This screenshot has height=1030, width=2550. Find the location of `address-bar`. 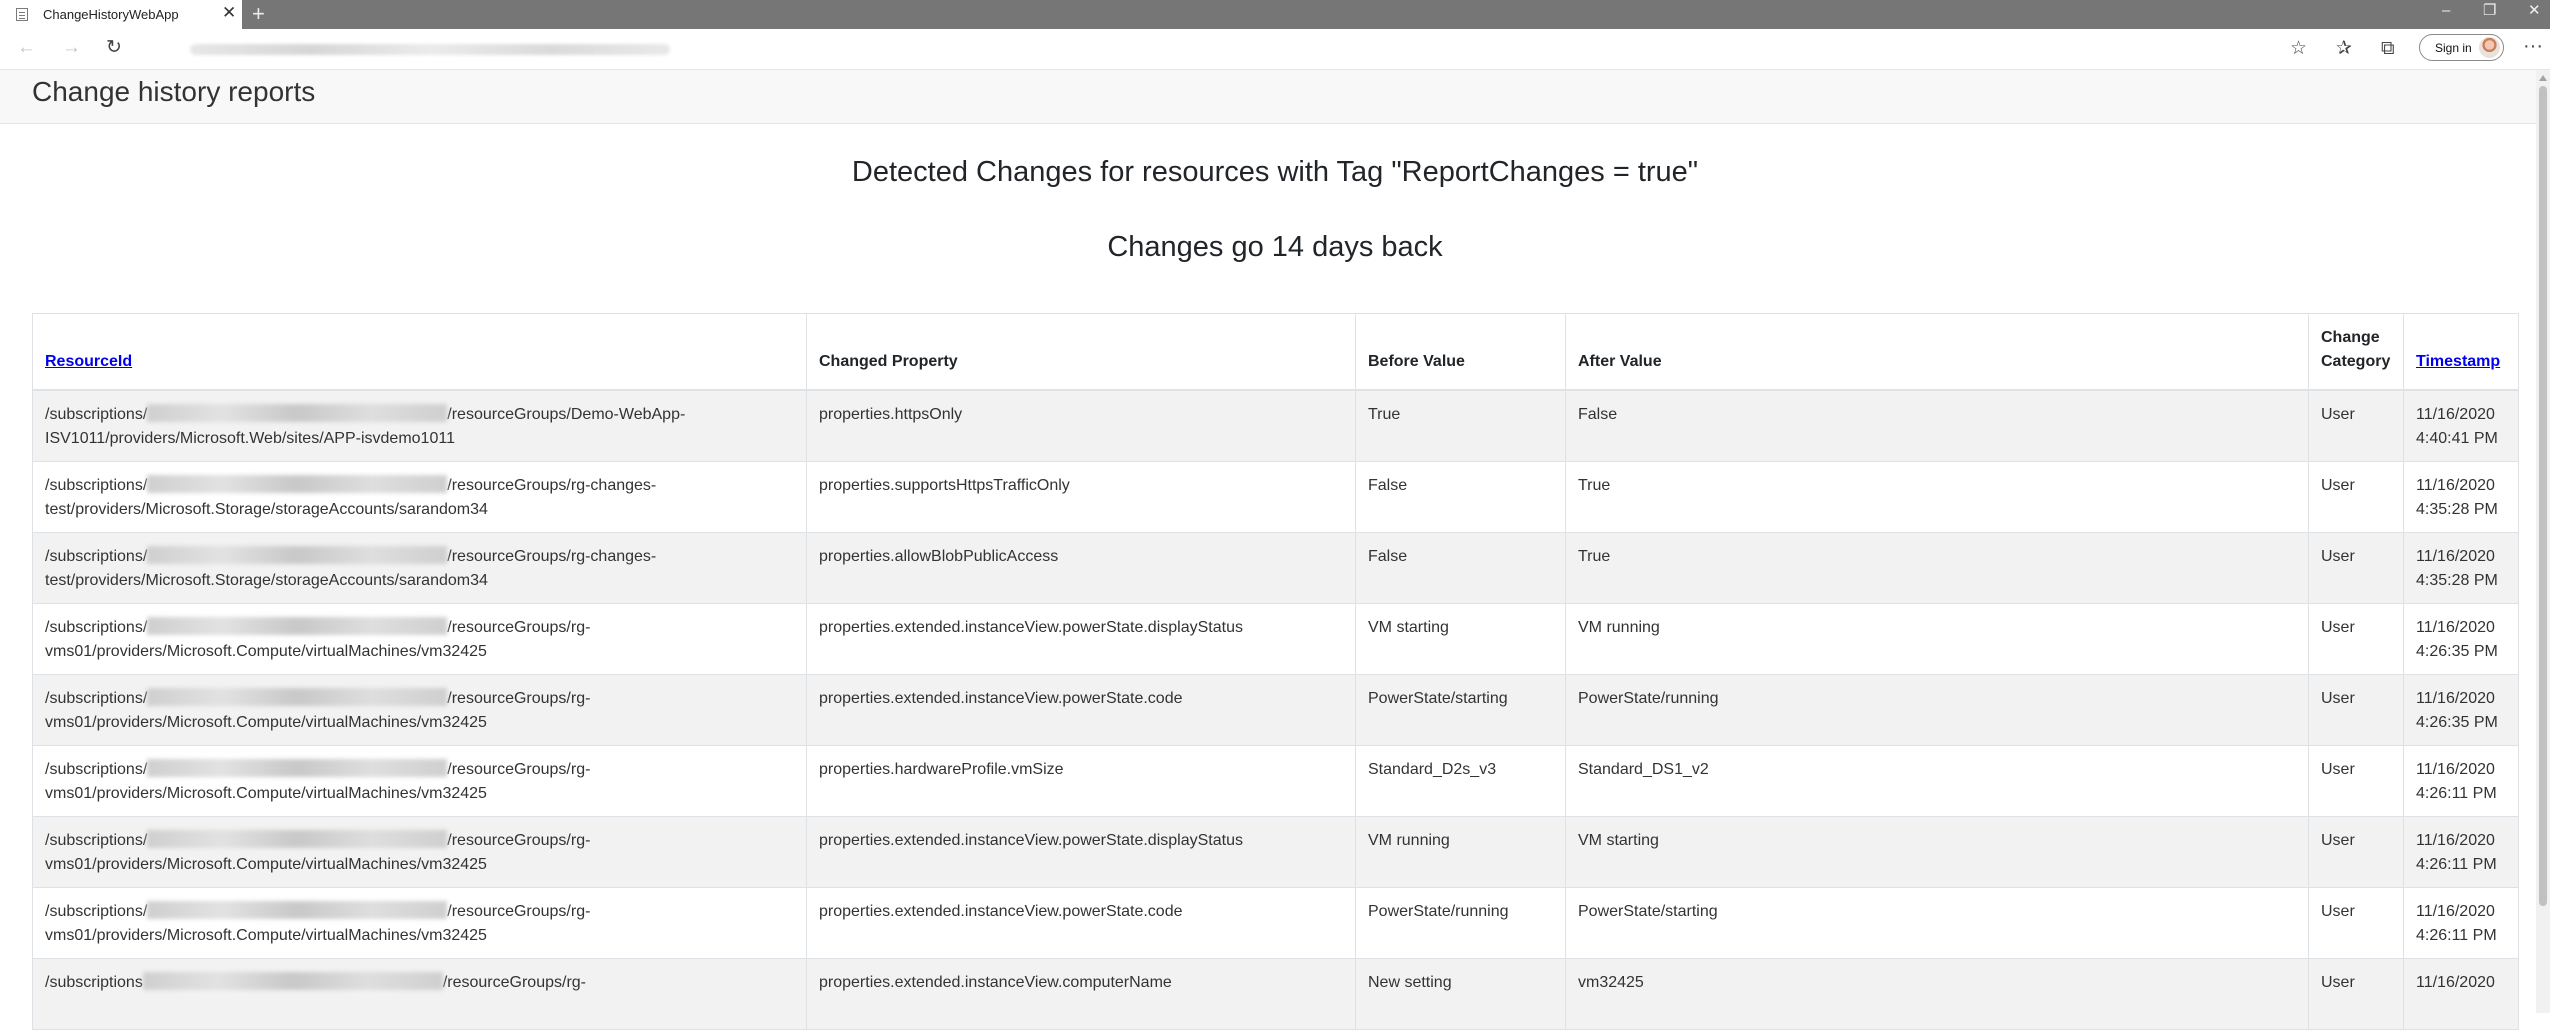

address-bar is located at coordinates (1200, 50).